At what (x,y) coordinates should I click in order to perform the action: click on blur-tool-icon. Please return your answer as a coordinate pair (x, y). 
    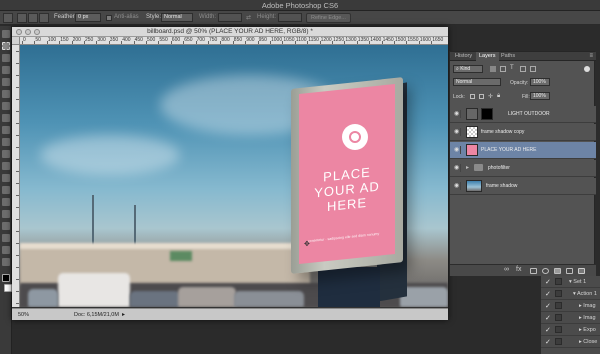
    Looking at the image, I should click on (6, 178).